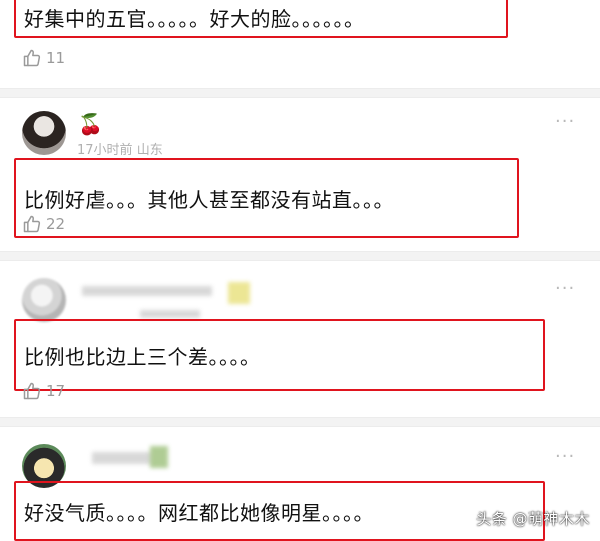 Image resolution: width=600 pixels, height=541 pixels. I want to click on comment-meta: 17小时前 山东, so click(120, 148).